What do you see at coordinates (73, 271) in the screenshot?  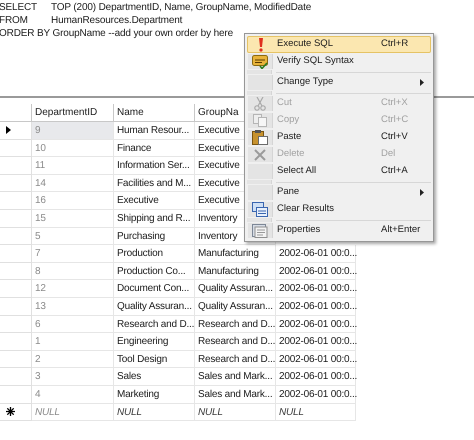 I see `table-cell: 8` at bounding box center [73, 271].